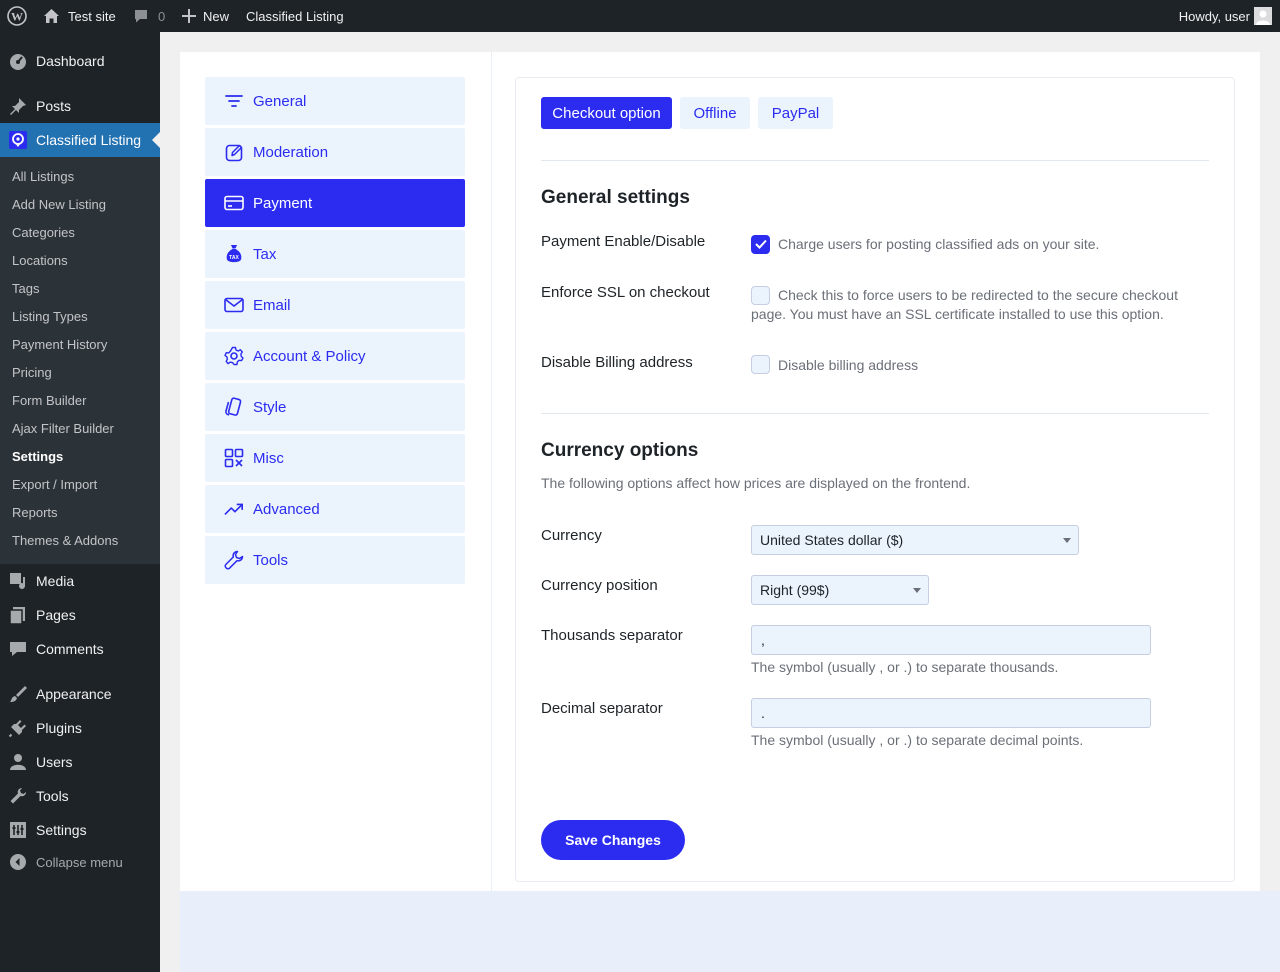  What do you see at coordinates (309, 356) in the screenshot?
I see `settings-nav-label: Account & Policy` at bounding box center [309, 356].